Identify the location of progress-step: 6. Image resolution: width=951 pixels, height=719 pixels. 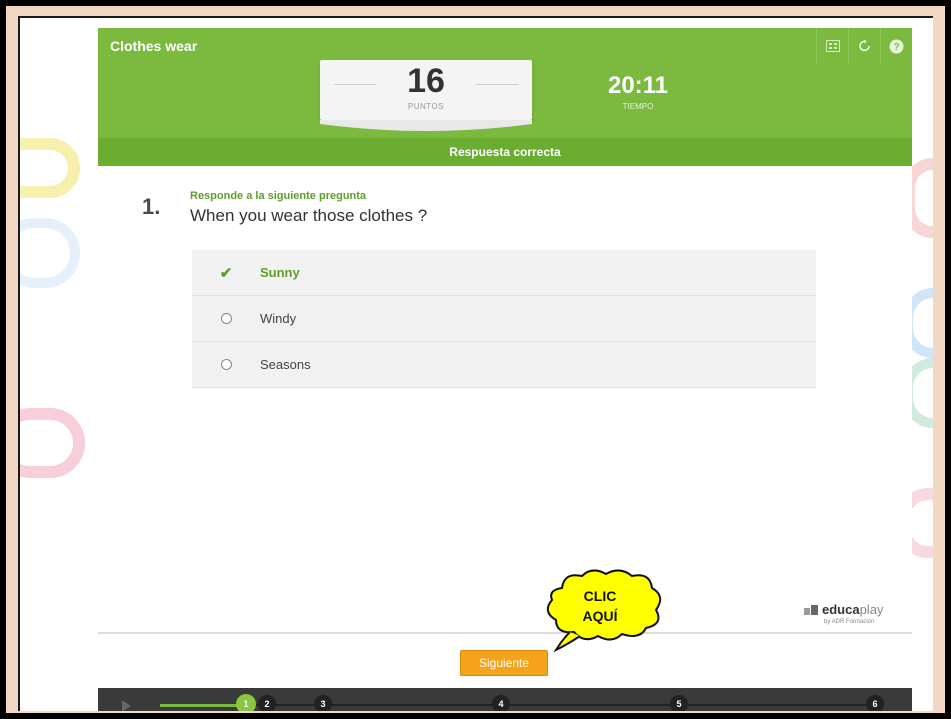
(875, 703).